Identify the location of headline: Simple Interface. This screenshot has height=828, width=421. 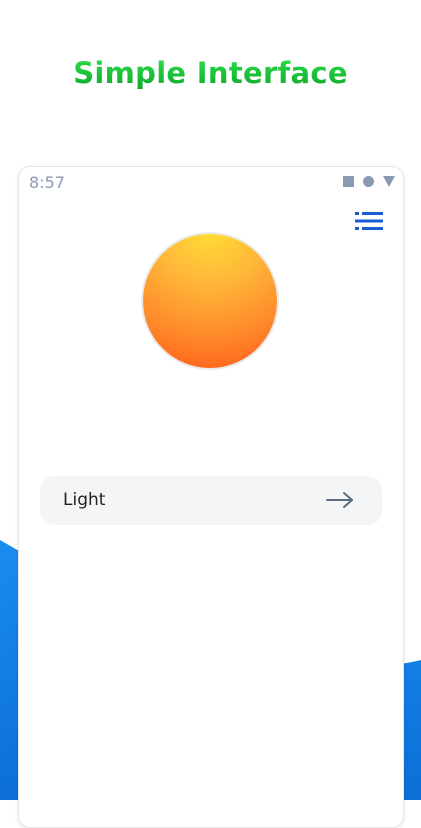
(210, 73).